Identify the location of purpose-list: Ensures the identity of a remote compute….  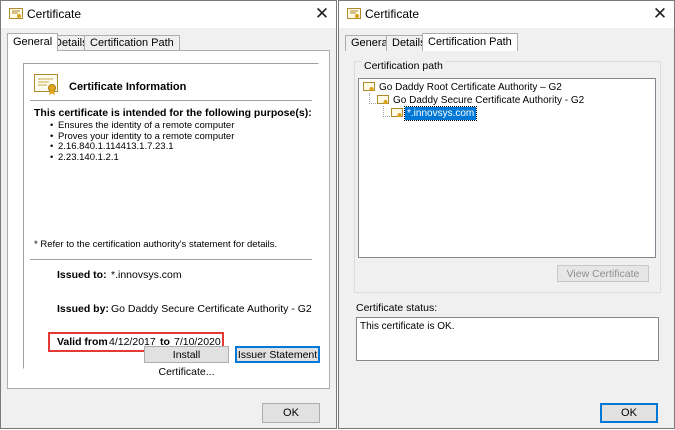
(142, 142).